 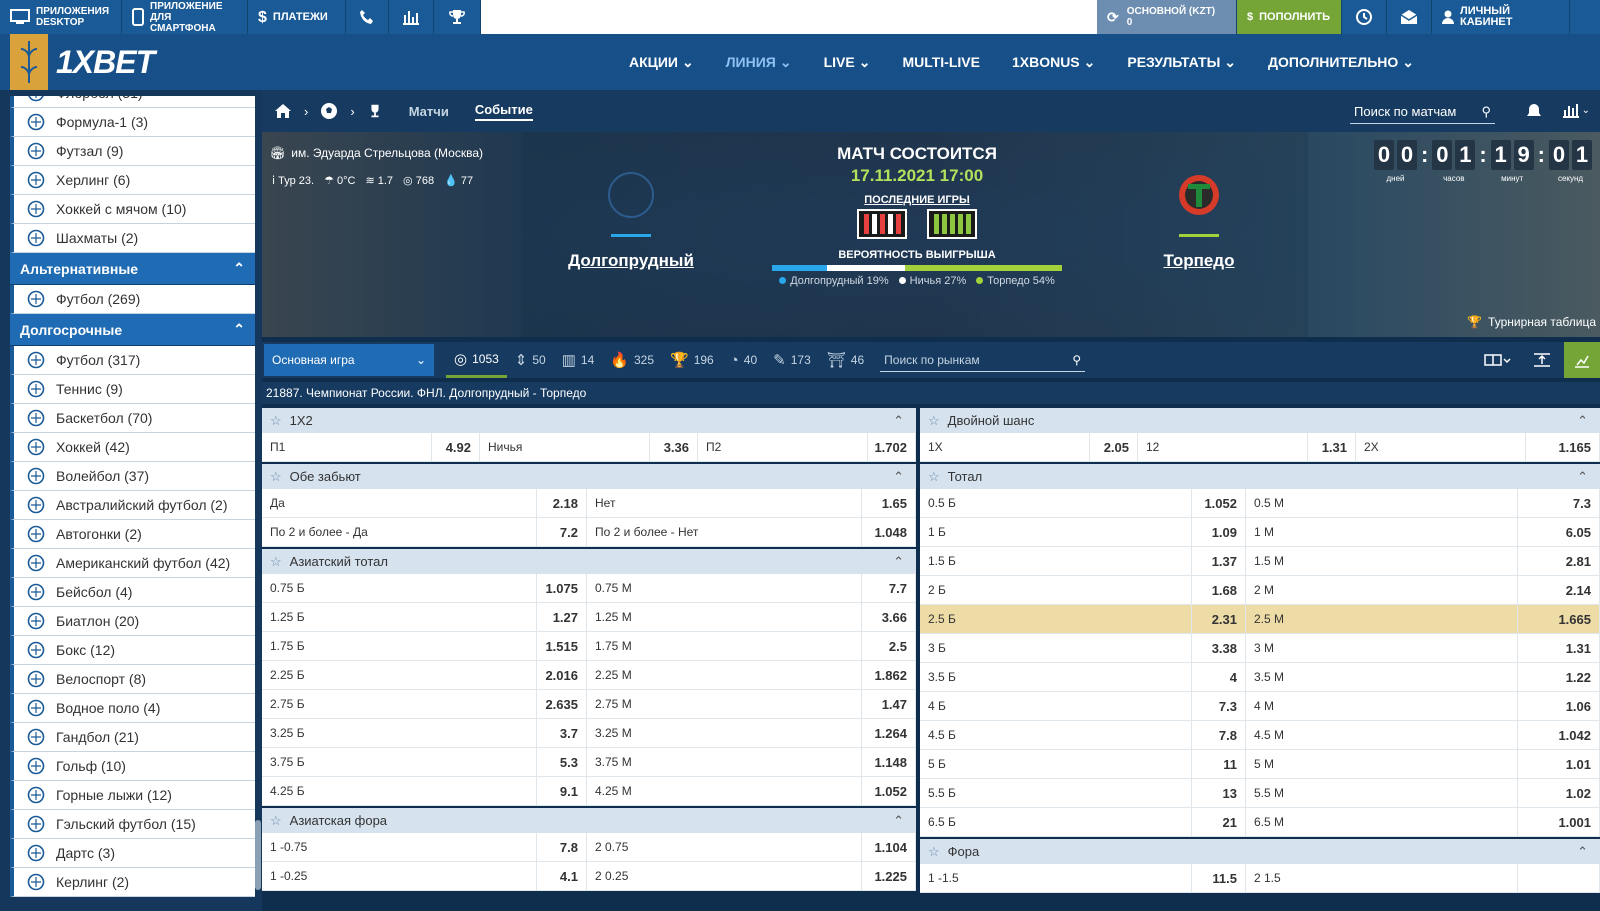 I want to click on nav-multilive: MULTI-LIVE, so click(x=941, y=62).